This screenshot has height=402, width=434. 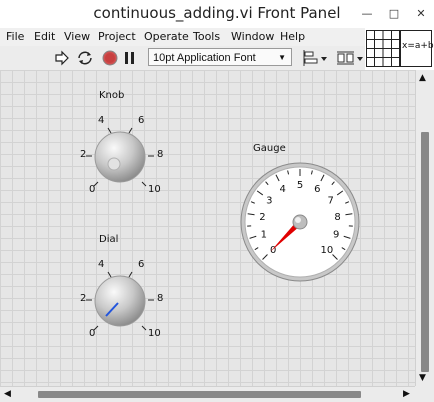 I want to click on knob-tick-2: 2, so click(x=83, y=154).